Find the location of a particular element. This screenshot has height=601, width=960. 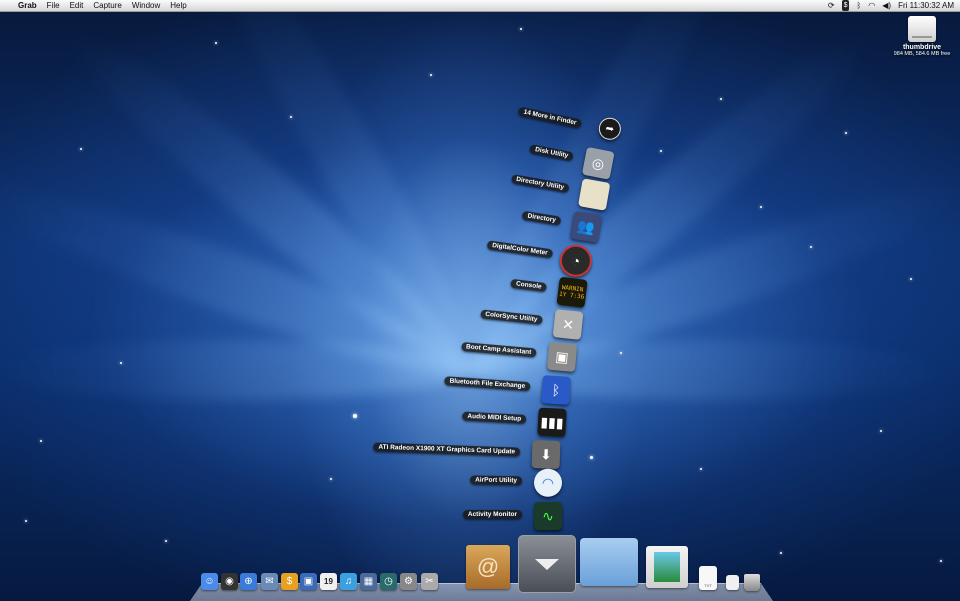

fan-item-label: Audio MIDI Setup is located at coordinates (494, 417).